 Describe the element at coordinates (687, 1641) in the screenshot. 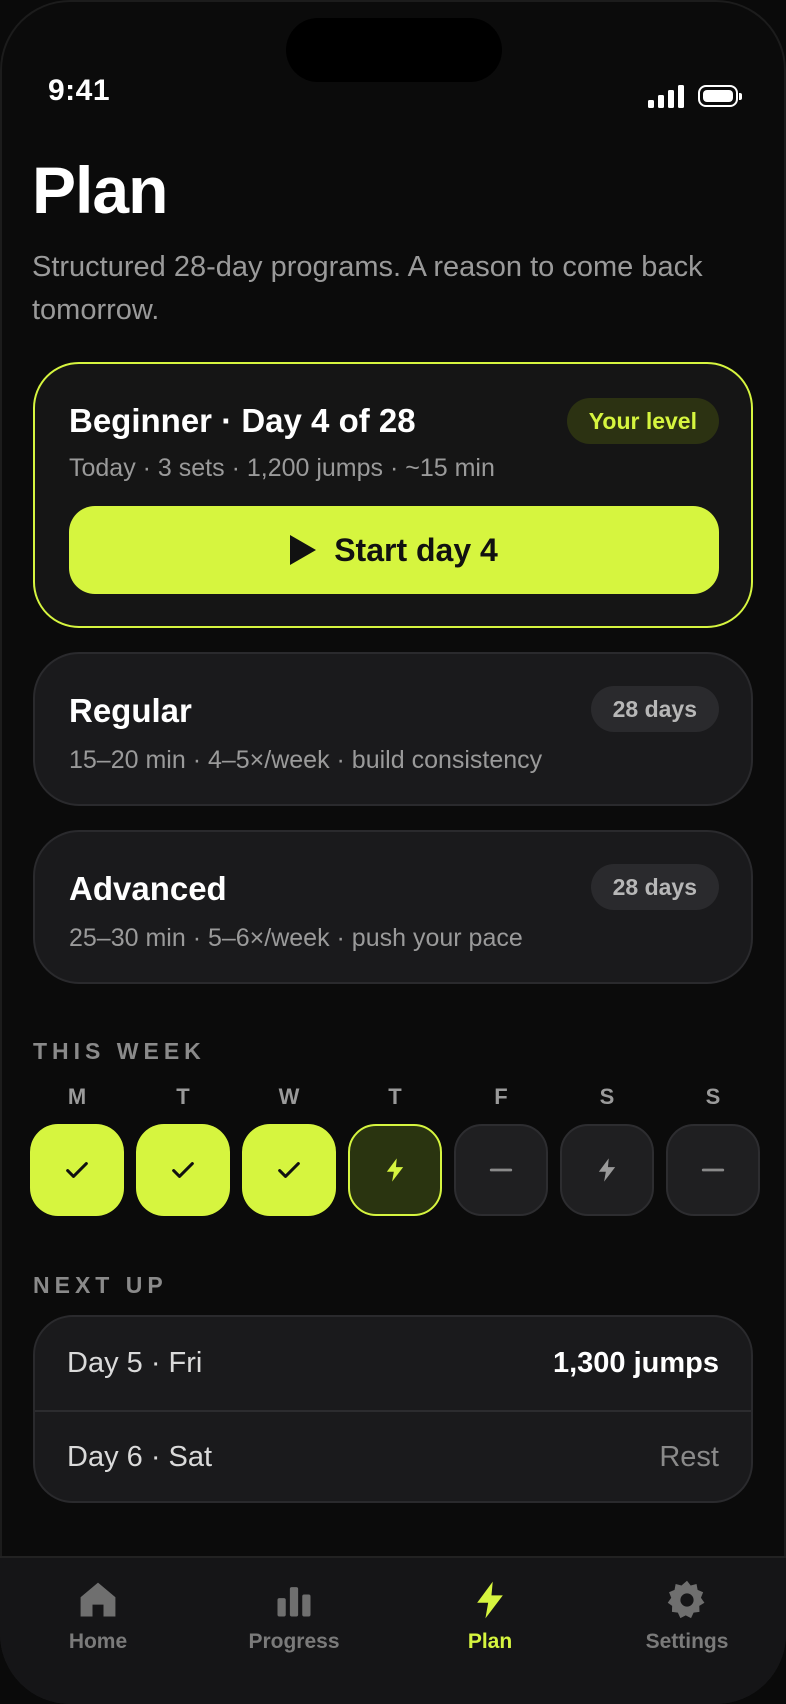

I see `tab-label: Settings` at that location.